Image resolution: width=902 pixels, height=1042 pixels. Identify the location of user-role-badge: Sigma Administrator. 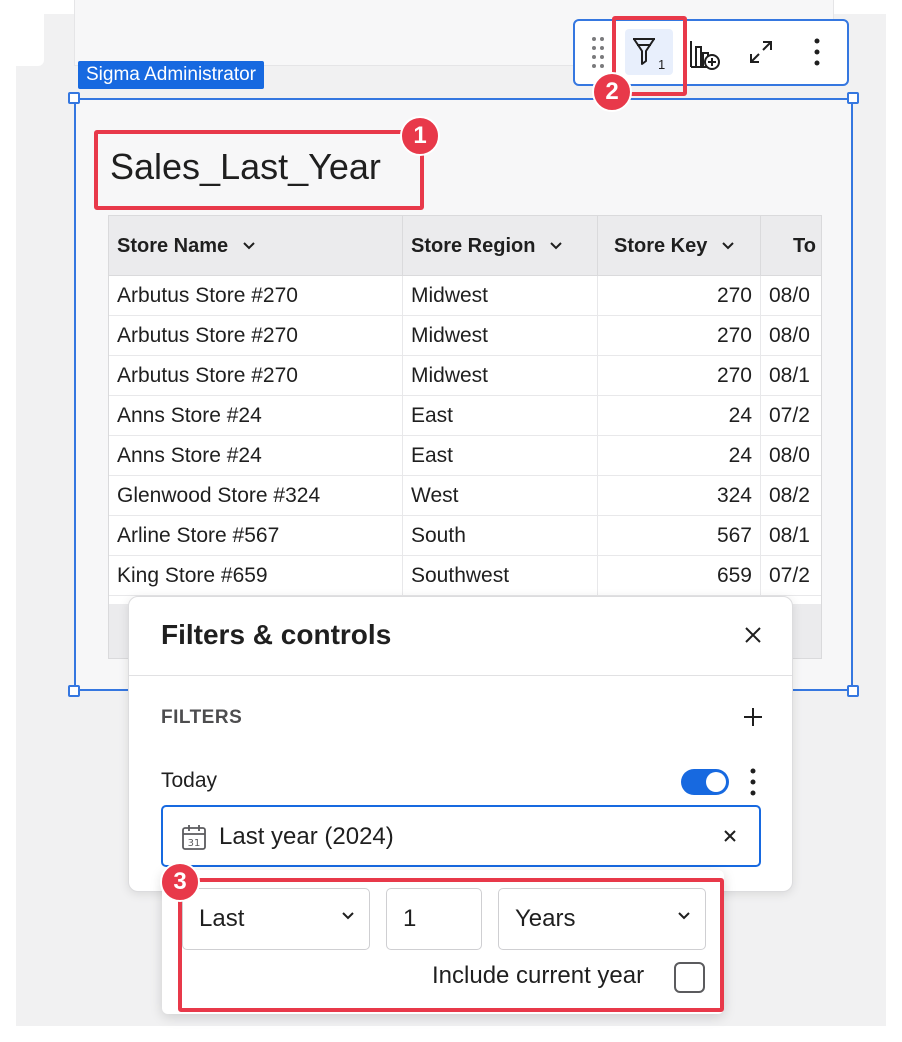
(171, 75).